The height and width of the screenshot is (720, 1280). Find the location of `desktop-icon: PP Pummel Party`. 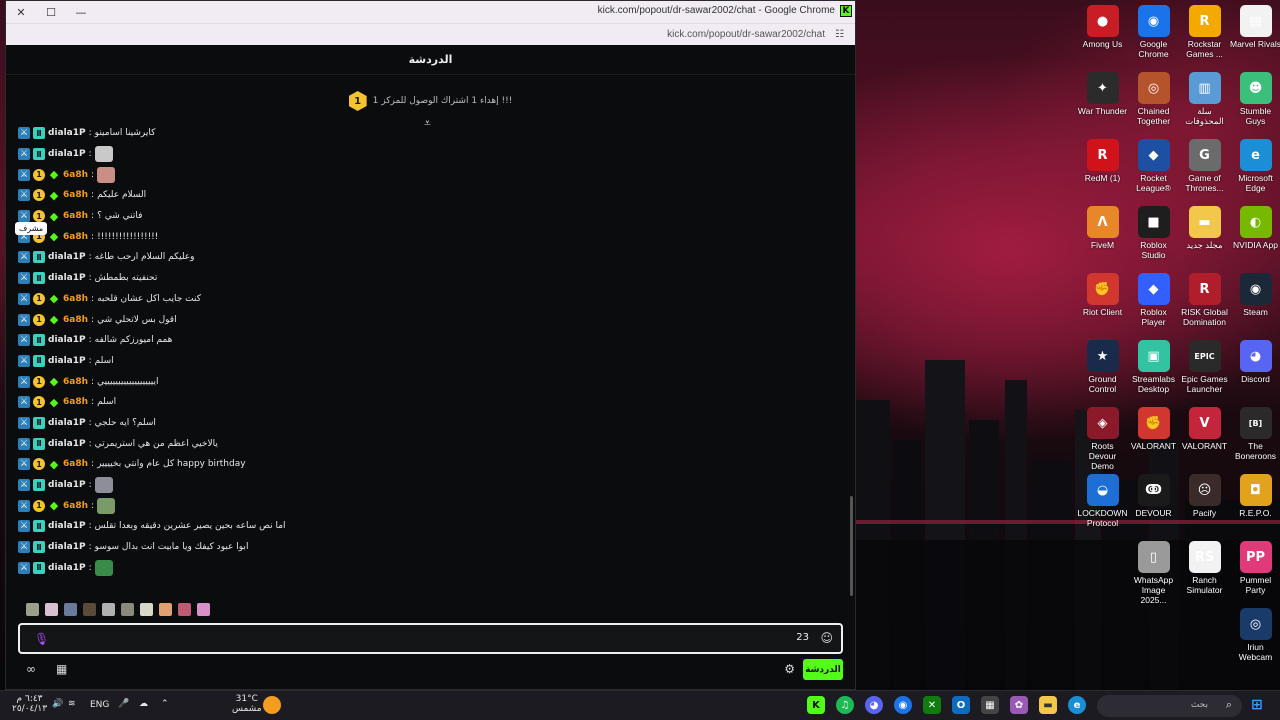

desktop-icon: PP Pummel Party is located at coordinates (1255, 566).